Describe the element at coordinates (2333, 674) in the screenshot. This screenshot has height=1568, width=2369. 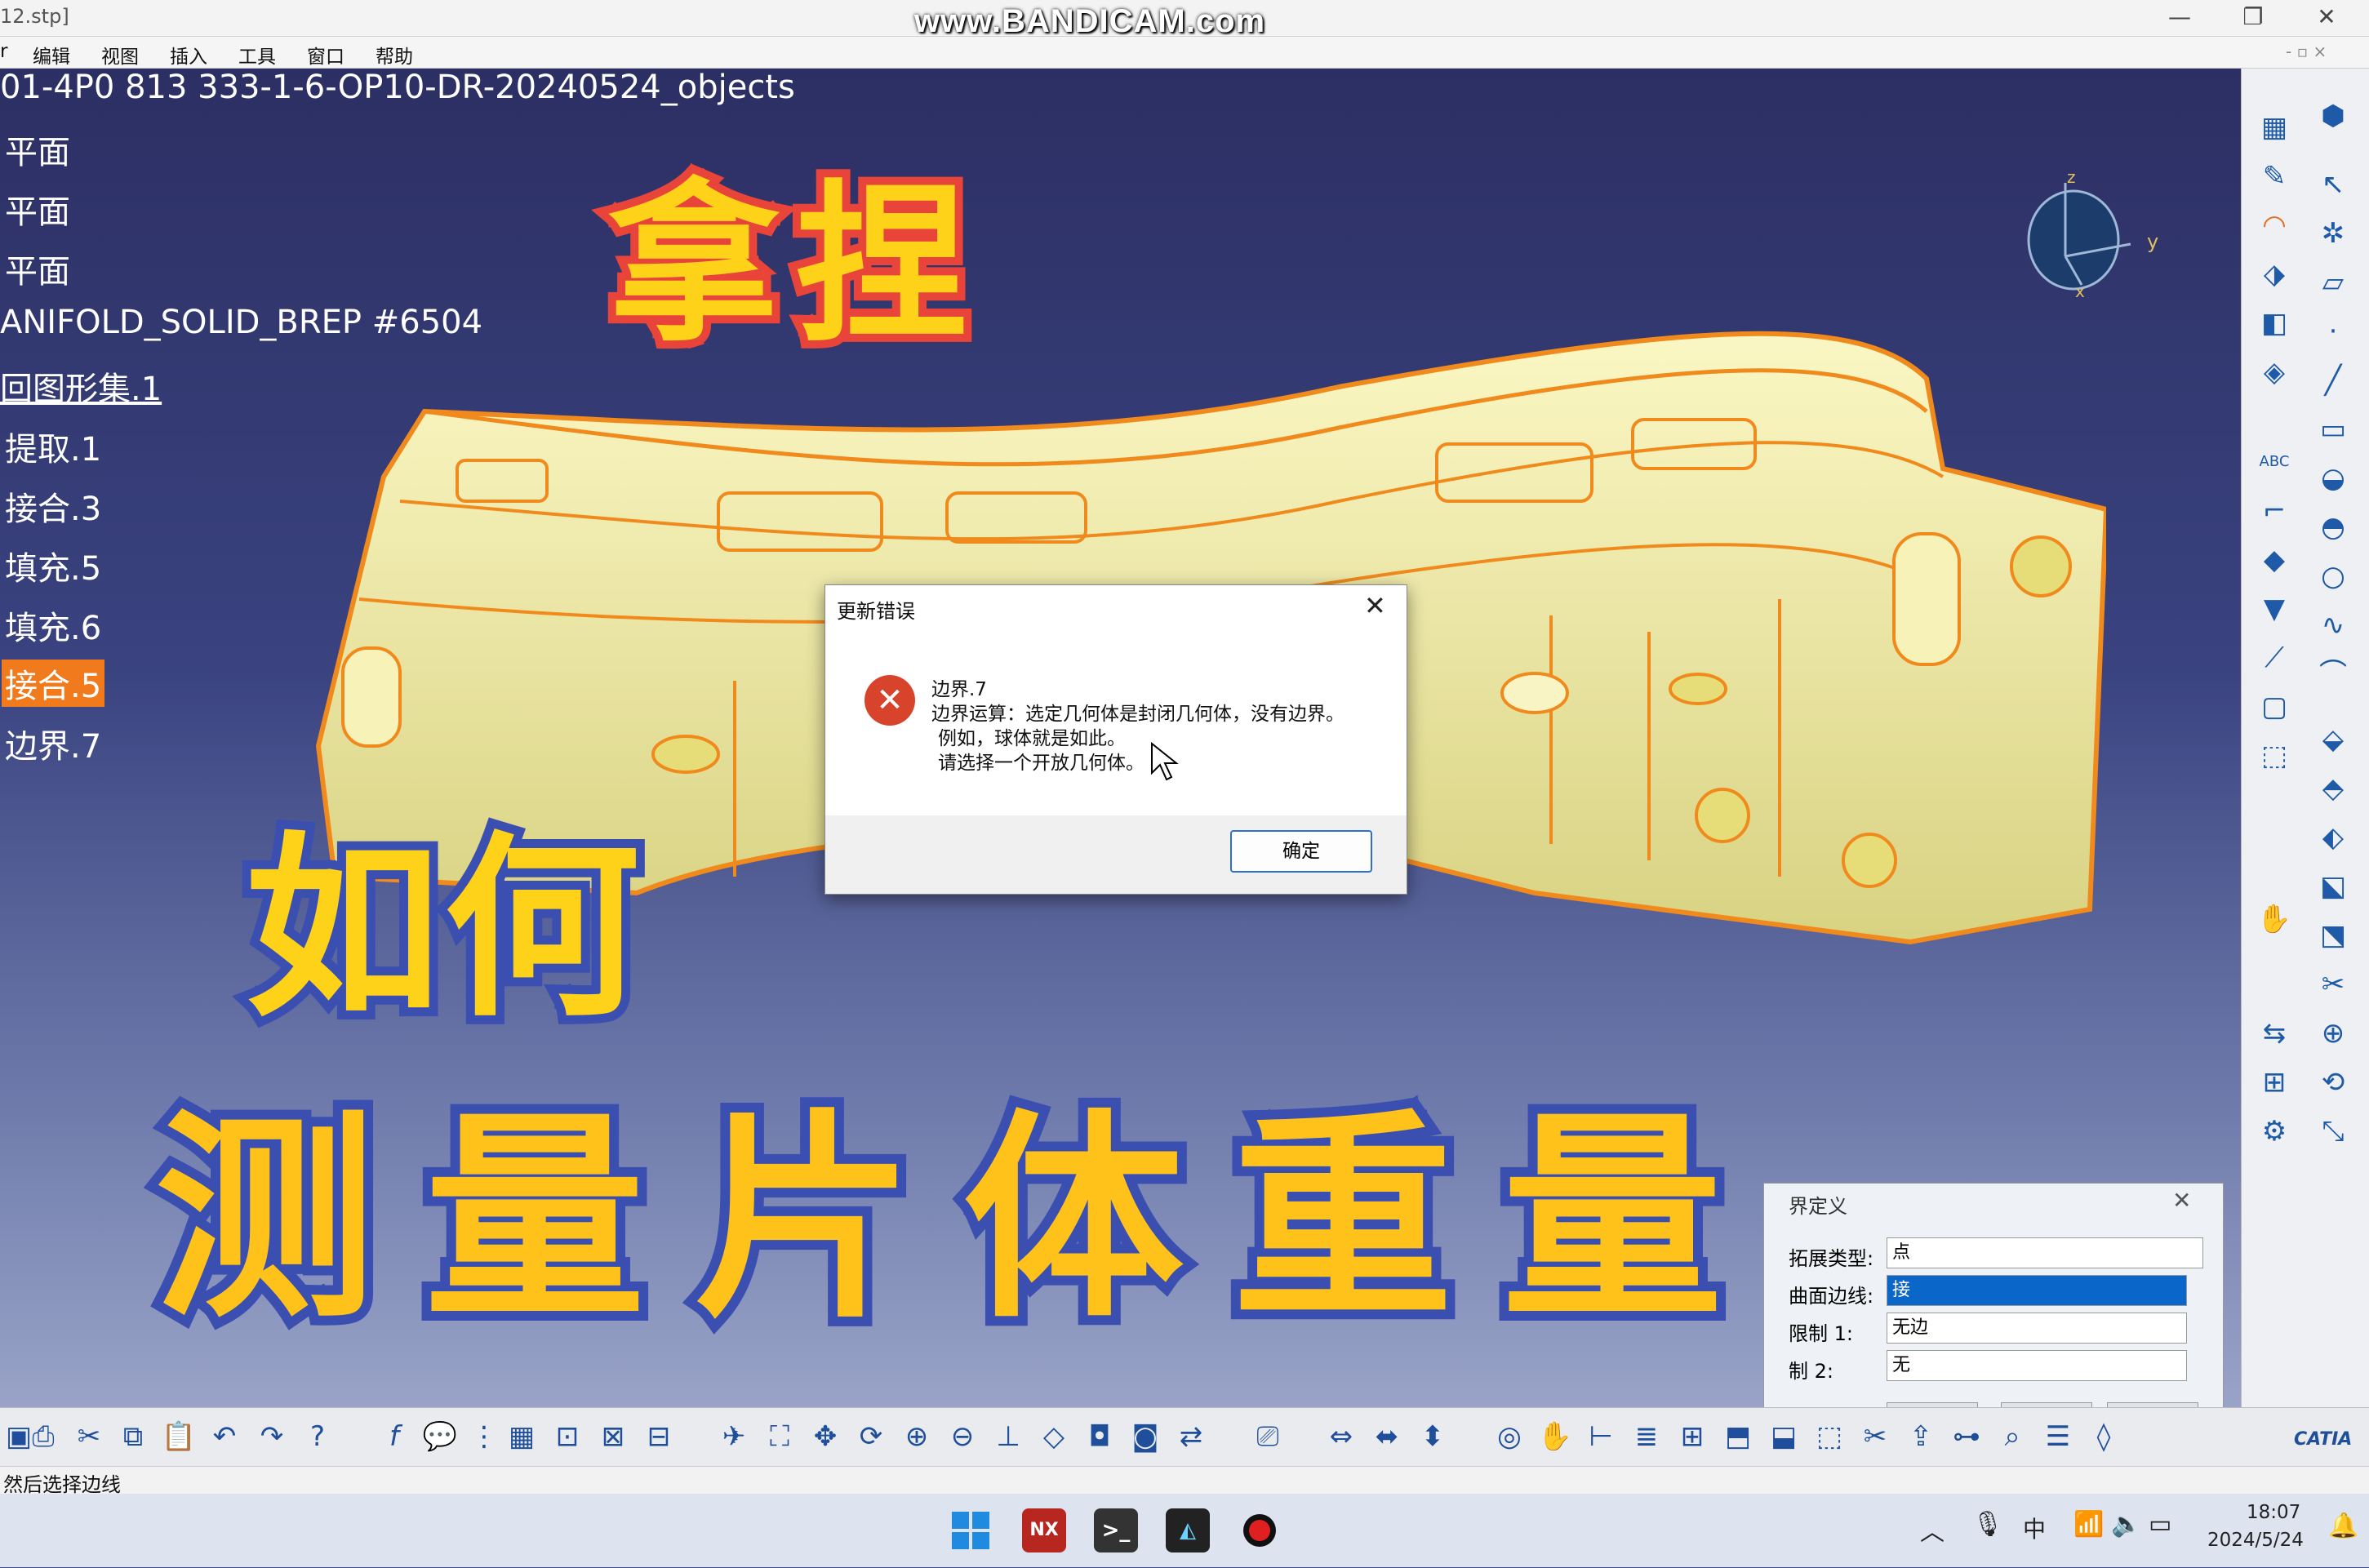
I see `tool-curve-icon: ⌒` at that location.